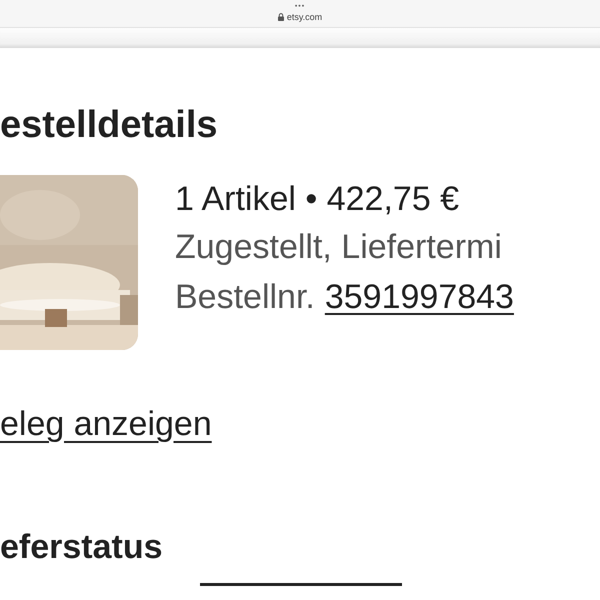 Image resolution: width=600 pixels, height=600 pixels. I want to click on address-bar: etsy.com, so click(304, 17).